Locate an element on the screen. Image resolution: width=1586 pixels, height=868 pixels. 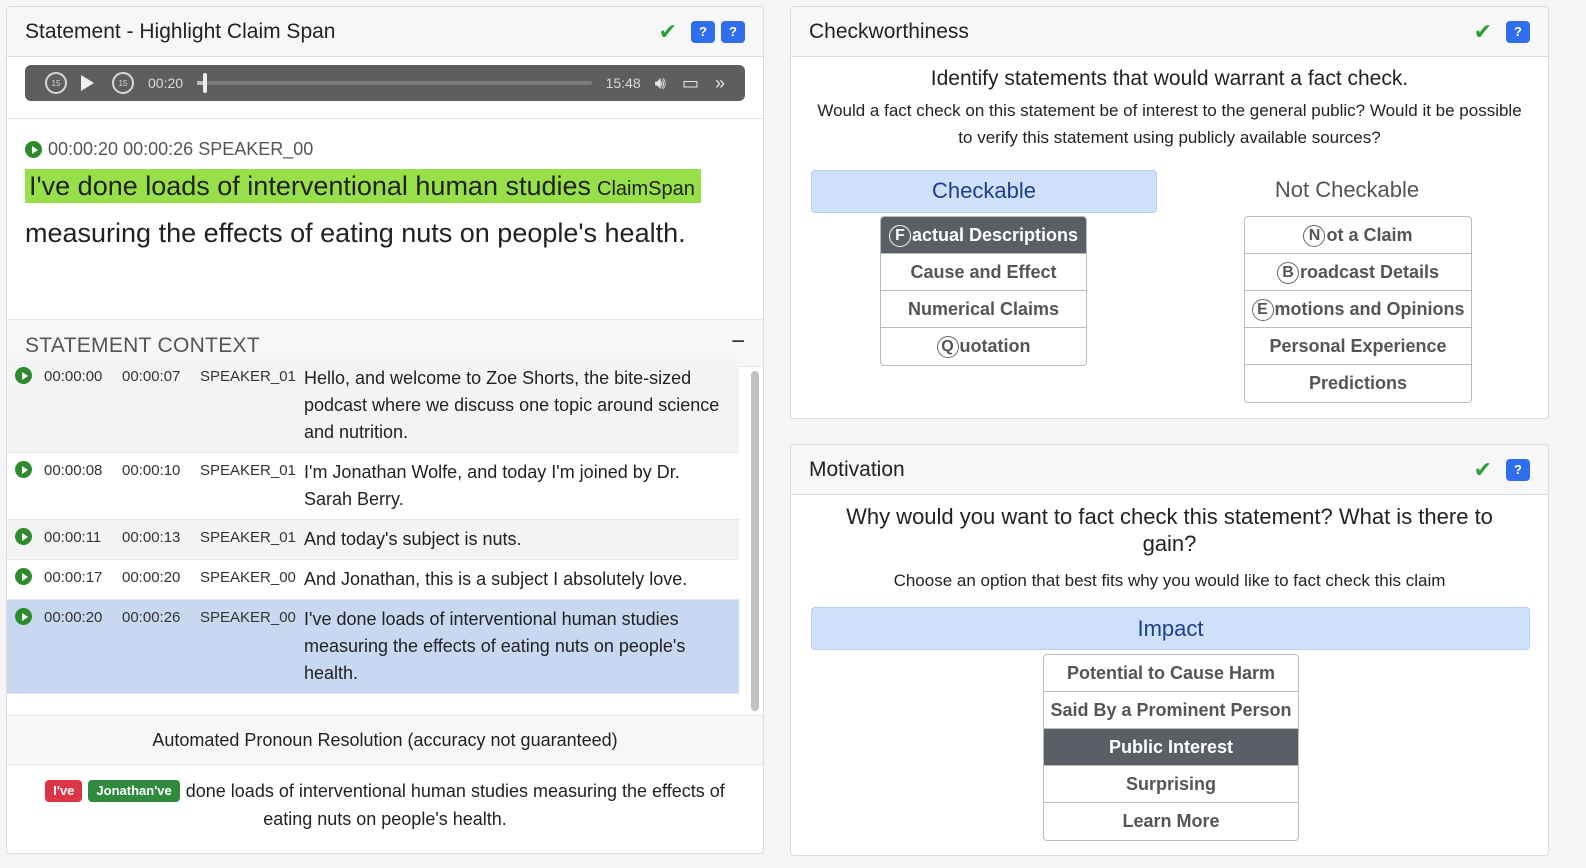
option-label: Cause and Effect is located at coordinates (983, 272).